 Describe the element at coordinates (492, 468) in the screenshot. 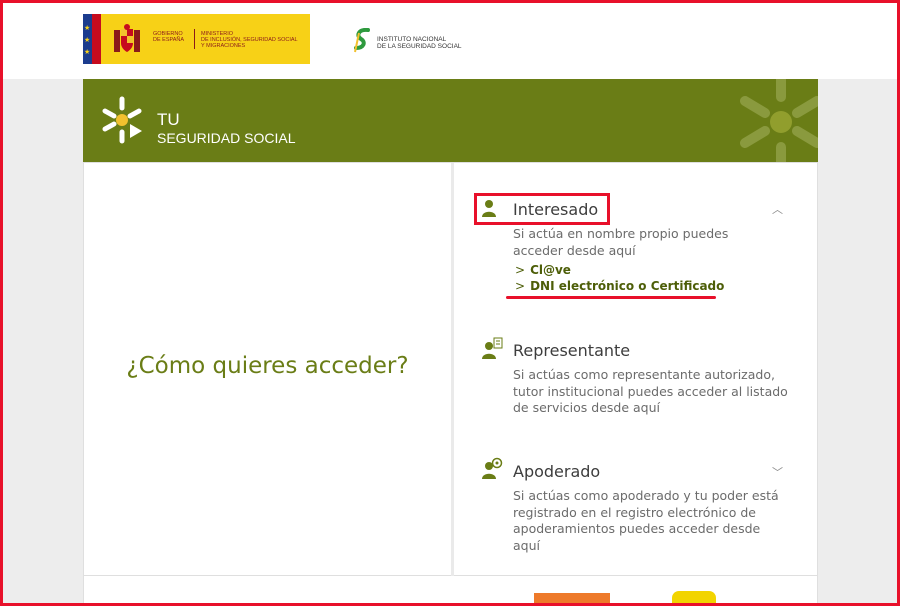

I see `attorney-icon` at that location.